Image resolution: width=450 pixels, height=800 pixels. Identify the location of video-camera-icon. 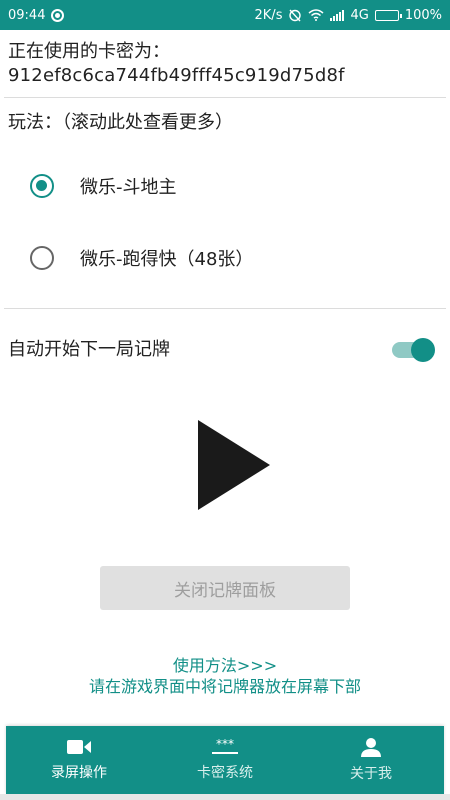
(79, 747).